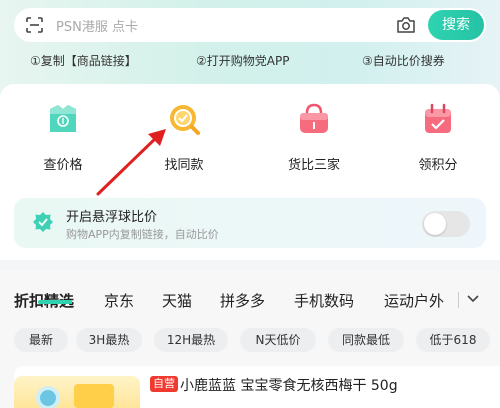 The width and height of the screenshot is (500, 408). Describe the element at coordinates (453, 340) in the screenshot. I see `filter-chip-below-618: 低于618` at that location.